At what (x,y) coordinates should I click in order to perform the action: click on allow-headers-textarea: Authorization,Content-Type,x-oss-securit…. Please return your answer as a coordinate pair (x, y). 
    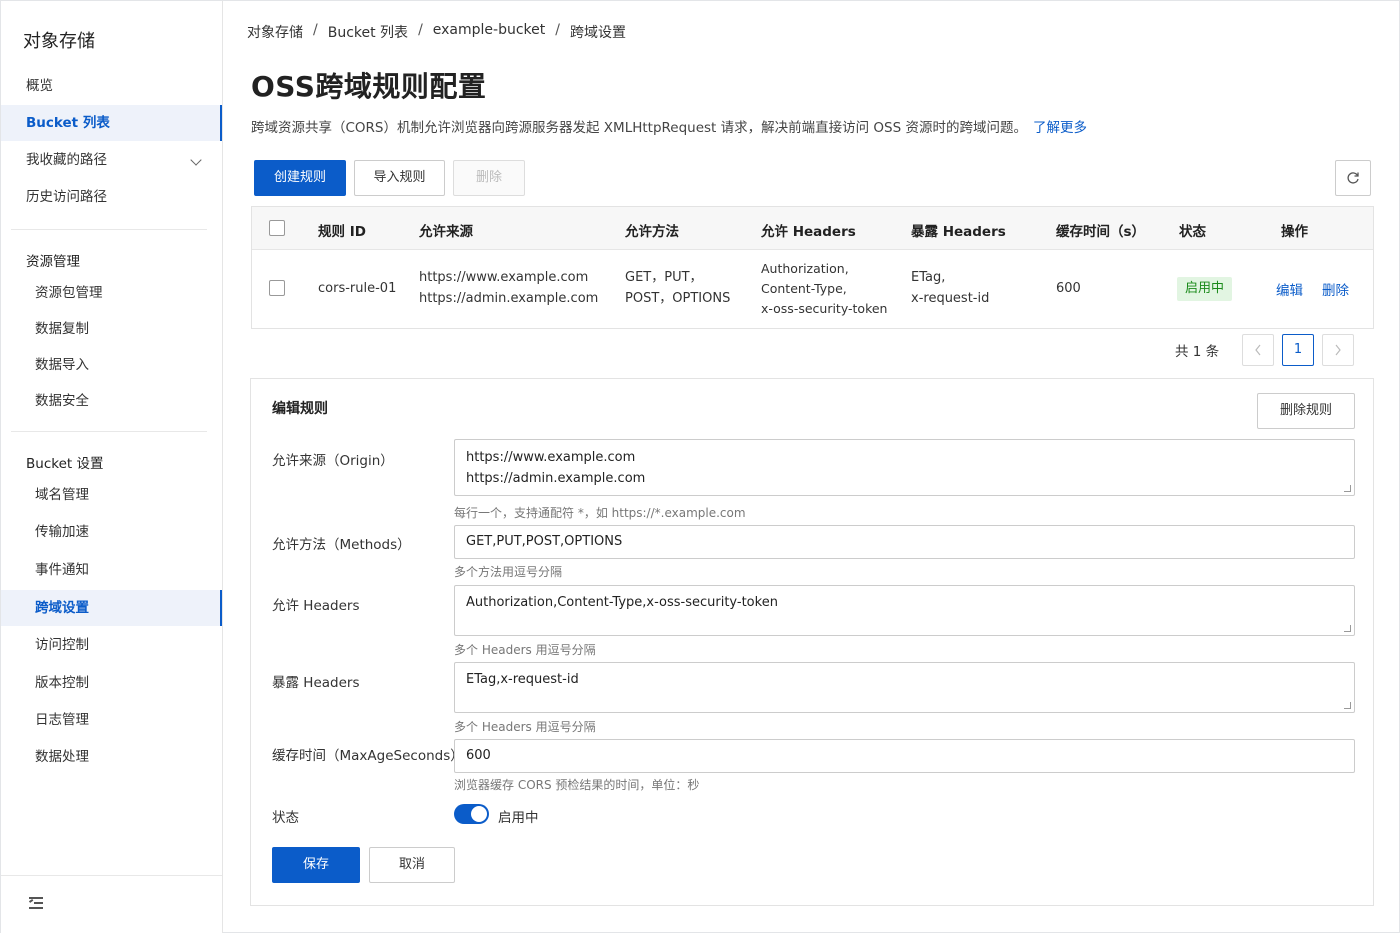
    Looking at the image, I should click on (904, 610).